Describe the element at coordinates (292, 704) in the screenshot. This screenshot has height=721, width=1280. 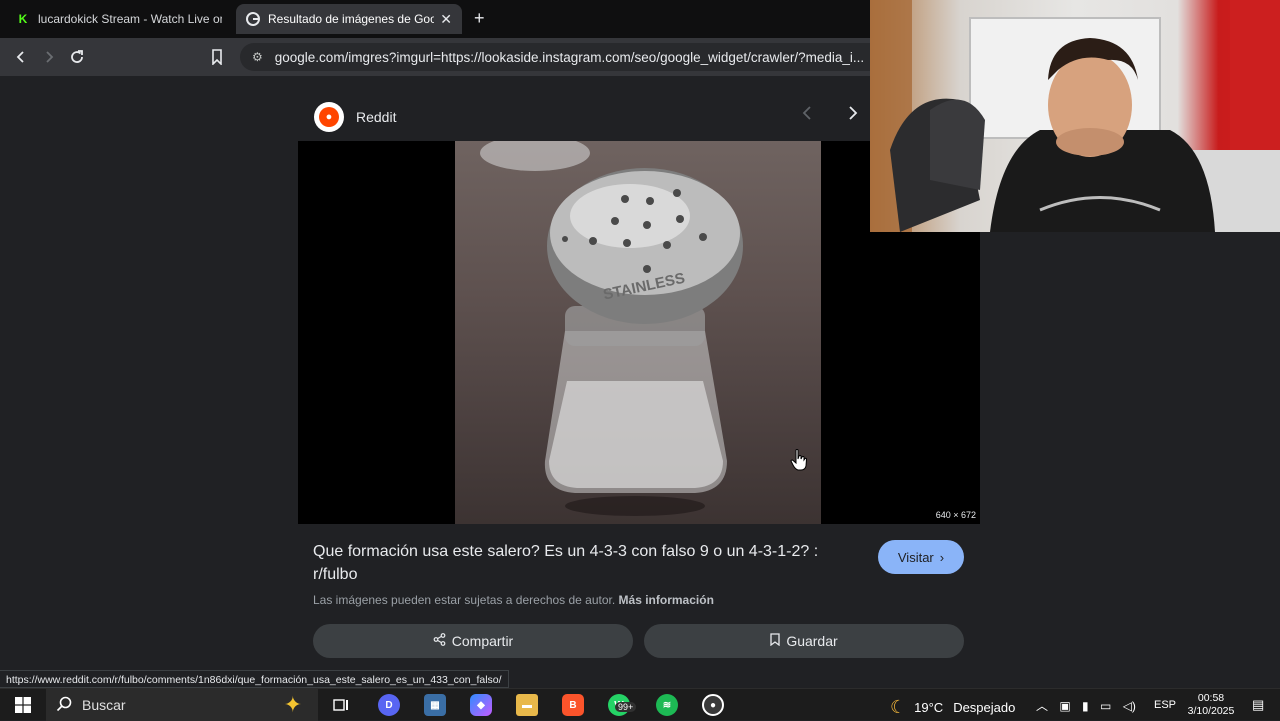
I see `copilot-sparkle-icon: ✦` at that location.